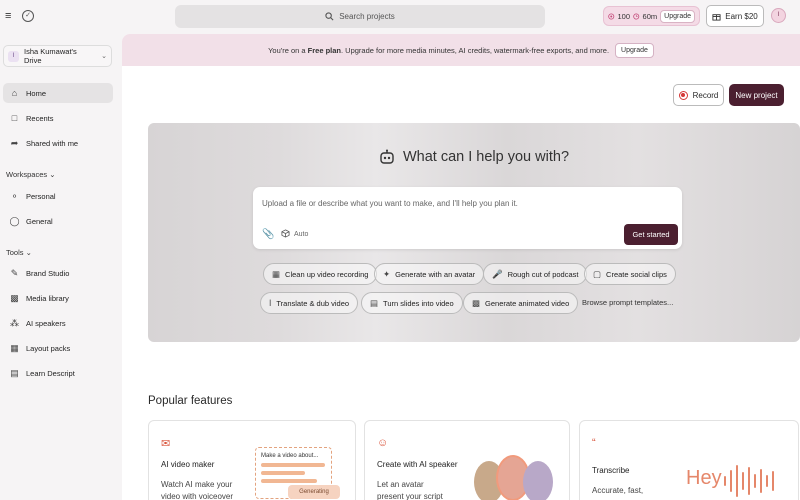 The height and width of the screenshot is (500, 800). What do you see at coordinates (58, 196) in the screenshot?
I see `sidebar-item-personal: ⚬ Personal` at bounding box center [58, 196].